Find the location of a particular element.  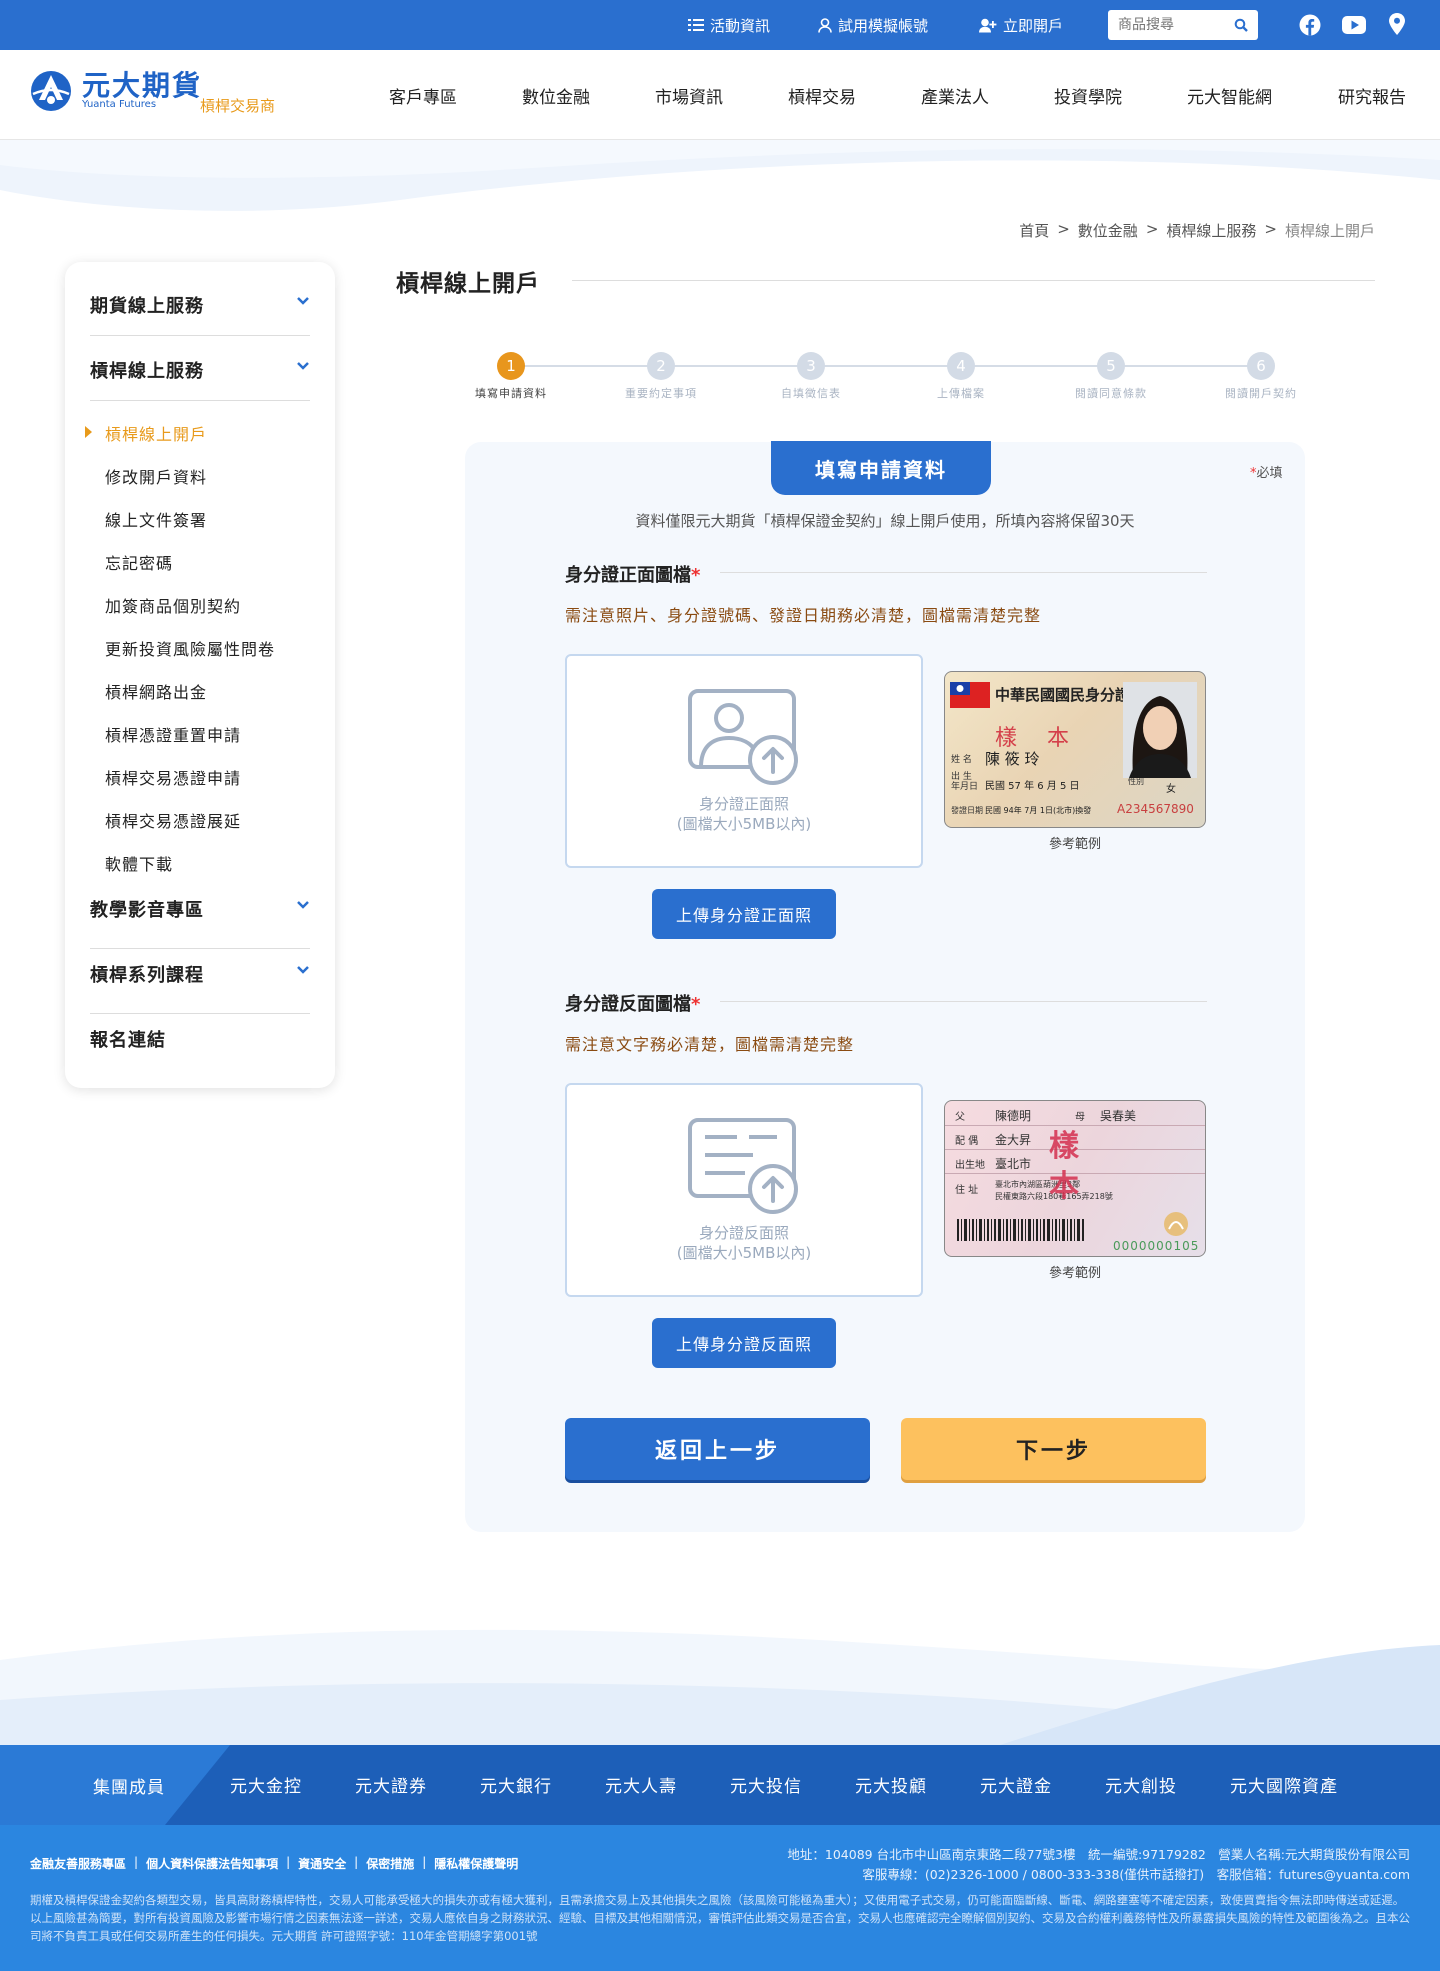

product-search is located at coordinates (1183, 25).